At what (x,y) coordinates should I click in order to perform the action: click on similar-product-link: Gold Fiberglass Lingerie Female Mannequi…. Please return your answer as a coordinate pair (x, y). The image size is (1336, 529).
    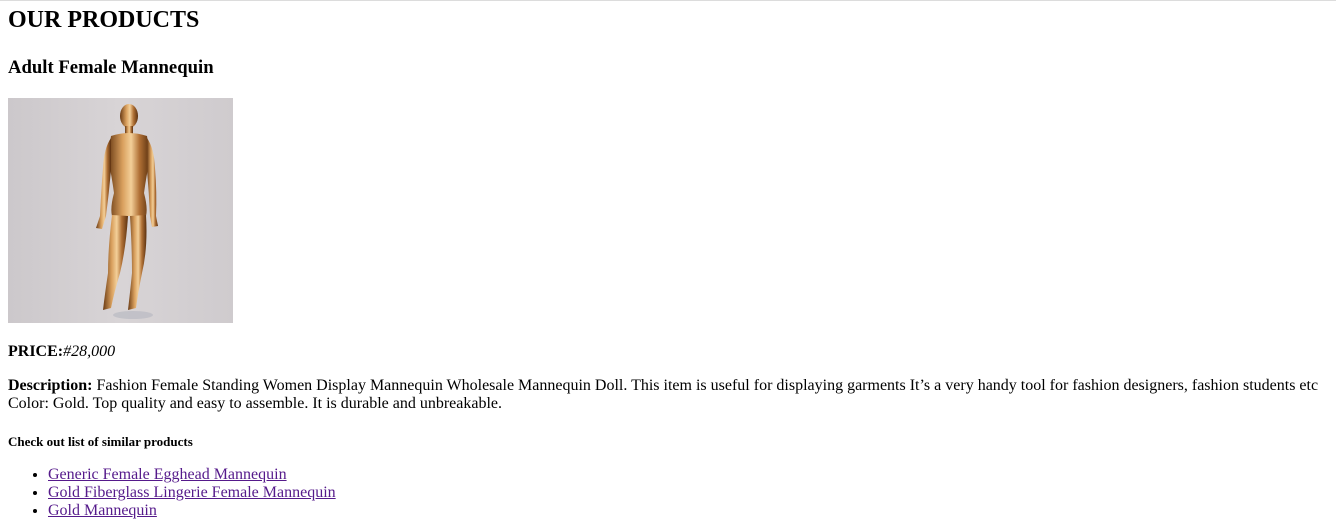
    Looking at the image, I should click on (192, 492).